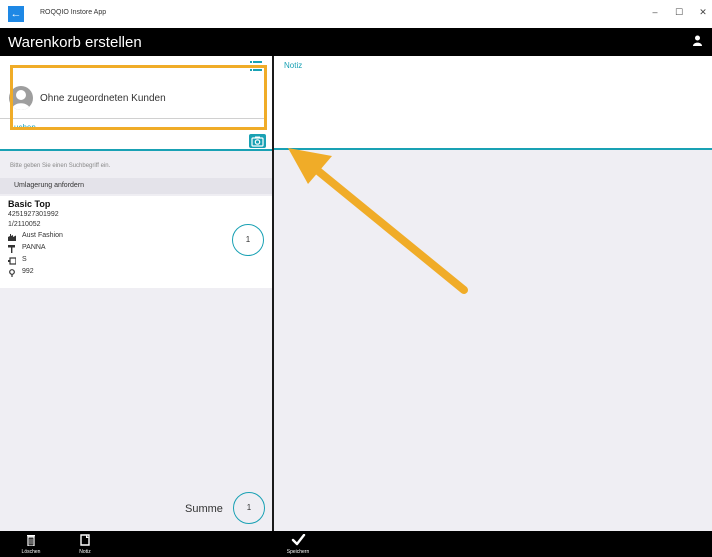  Describe the element at coordinates (136, 186) in the screenshot. I see `umlagerung-row: Umlagerung anfordern` at that location.